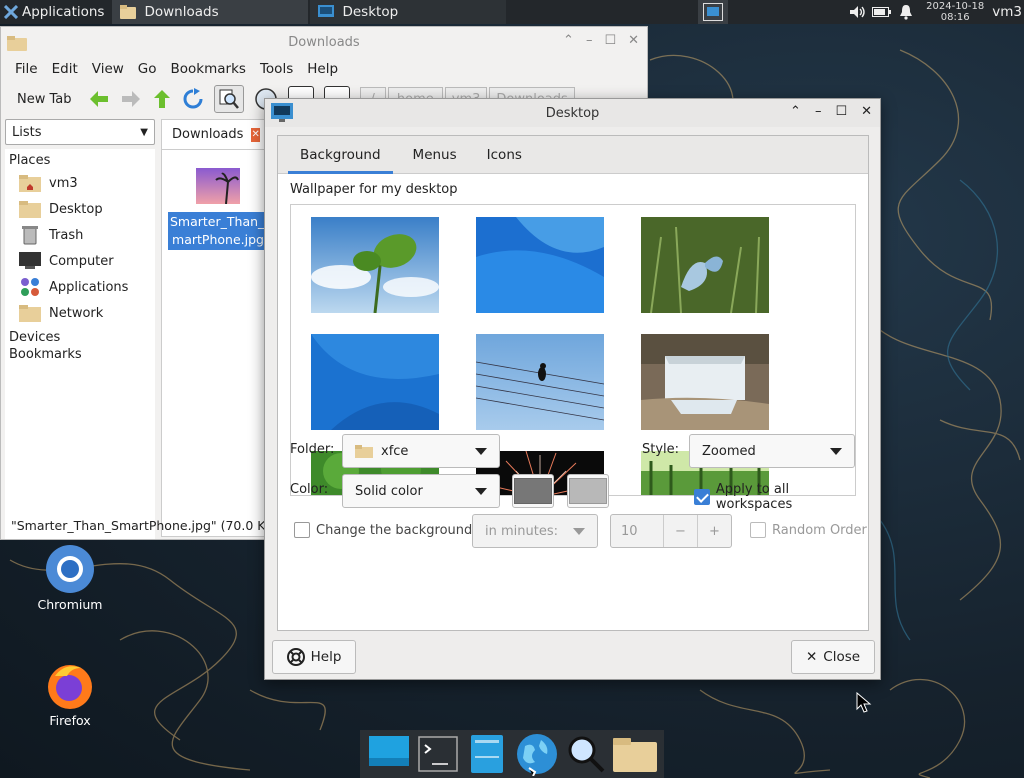 This screenshot has height=778, width=1024. Describe the element at coordinates (80, 235) in the screenshot. I see `sidebar-item-trash: Trash` at that location.